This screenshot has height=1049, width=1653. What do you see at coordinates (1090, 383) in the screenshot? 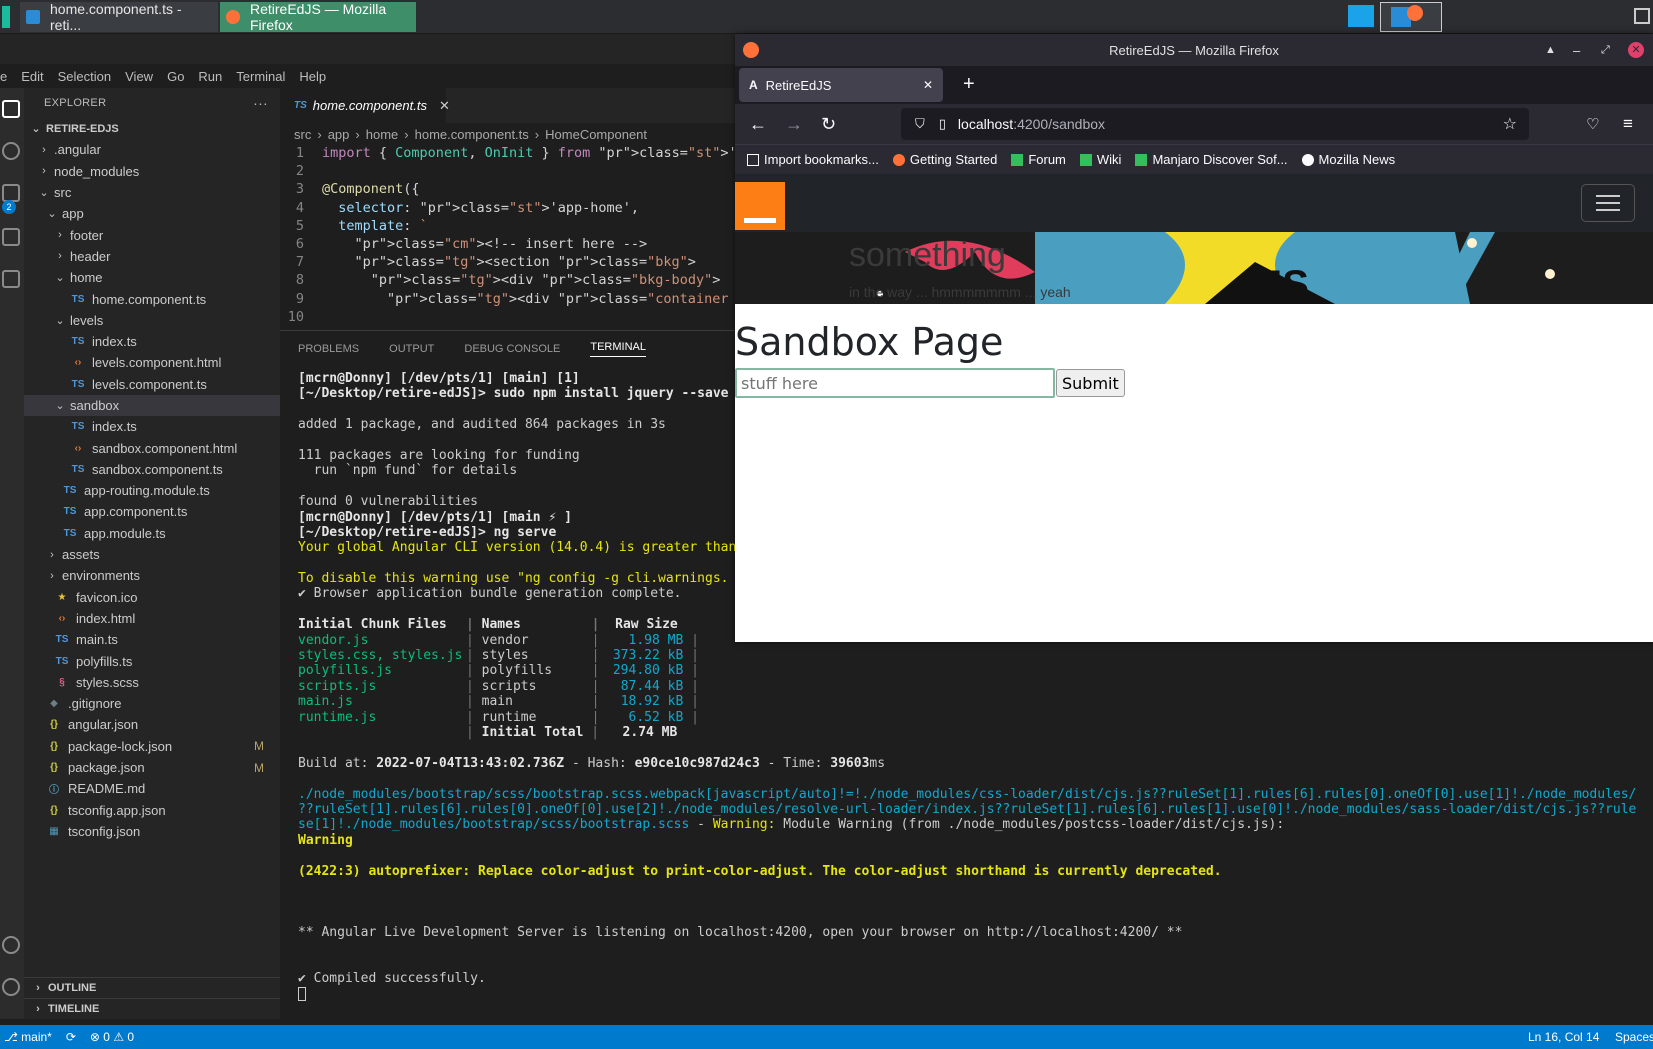
I see `submit-button: Submit` at bounding box center [1090, 383].